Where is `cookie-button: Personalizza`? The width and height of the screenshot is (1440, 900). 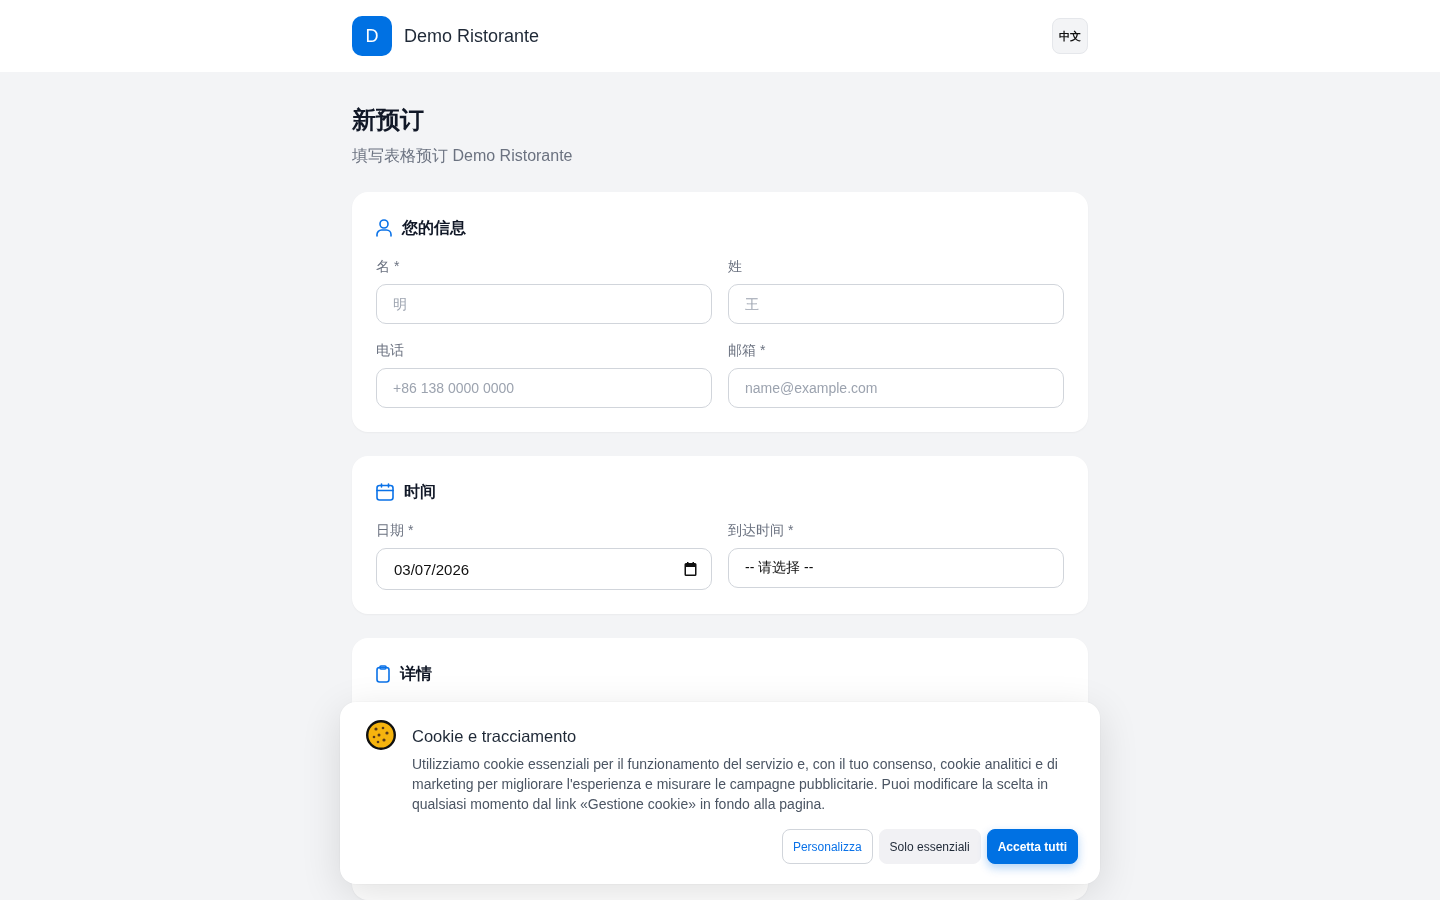 cookie-button: Personalizza is located at coordinates (827, 846).